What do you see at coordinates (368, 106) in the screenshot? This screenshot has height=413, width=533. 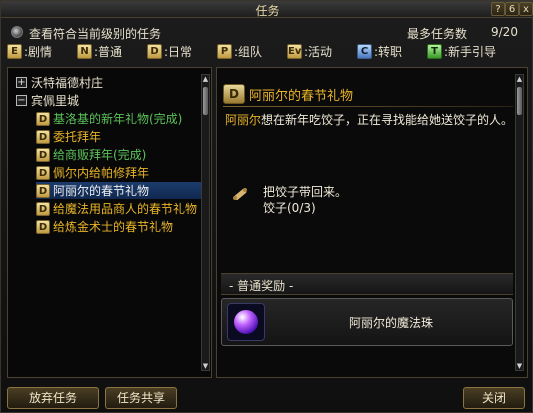 I see `title-divider` at bounding box center [368, 106].